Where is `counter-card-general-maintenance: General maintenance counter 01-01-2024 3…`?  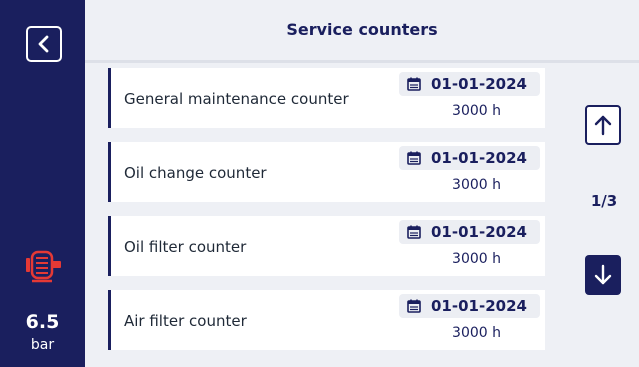
counter-card-general-maintenance: General maintenance counter 01-01-2024 3… is located at coordinates (326, 98).